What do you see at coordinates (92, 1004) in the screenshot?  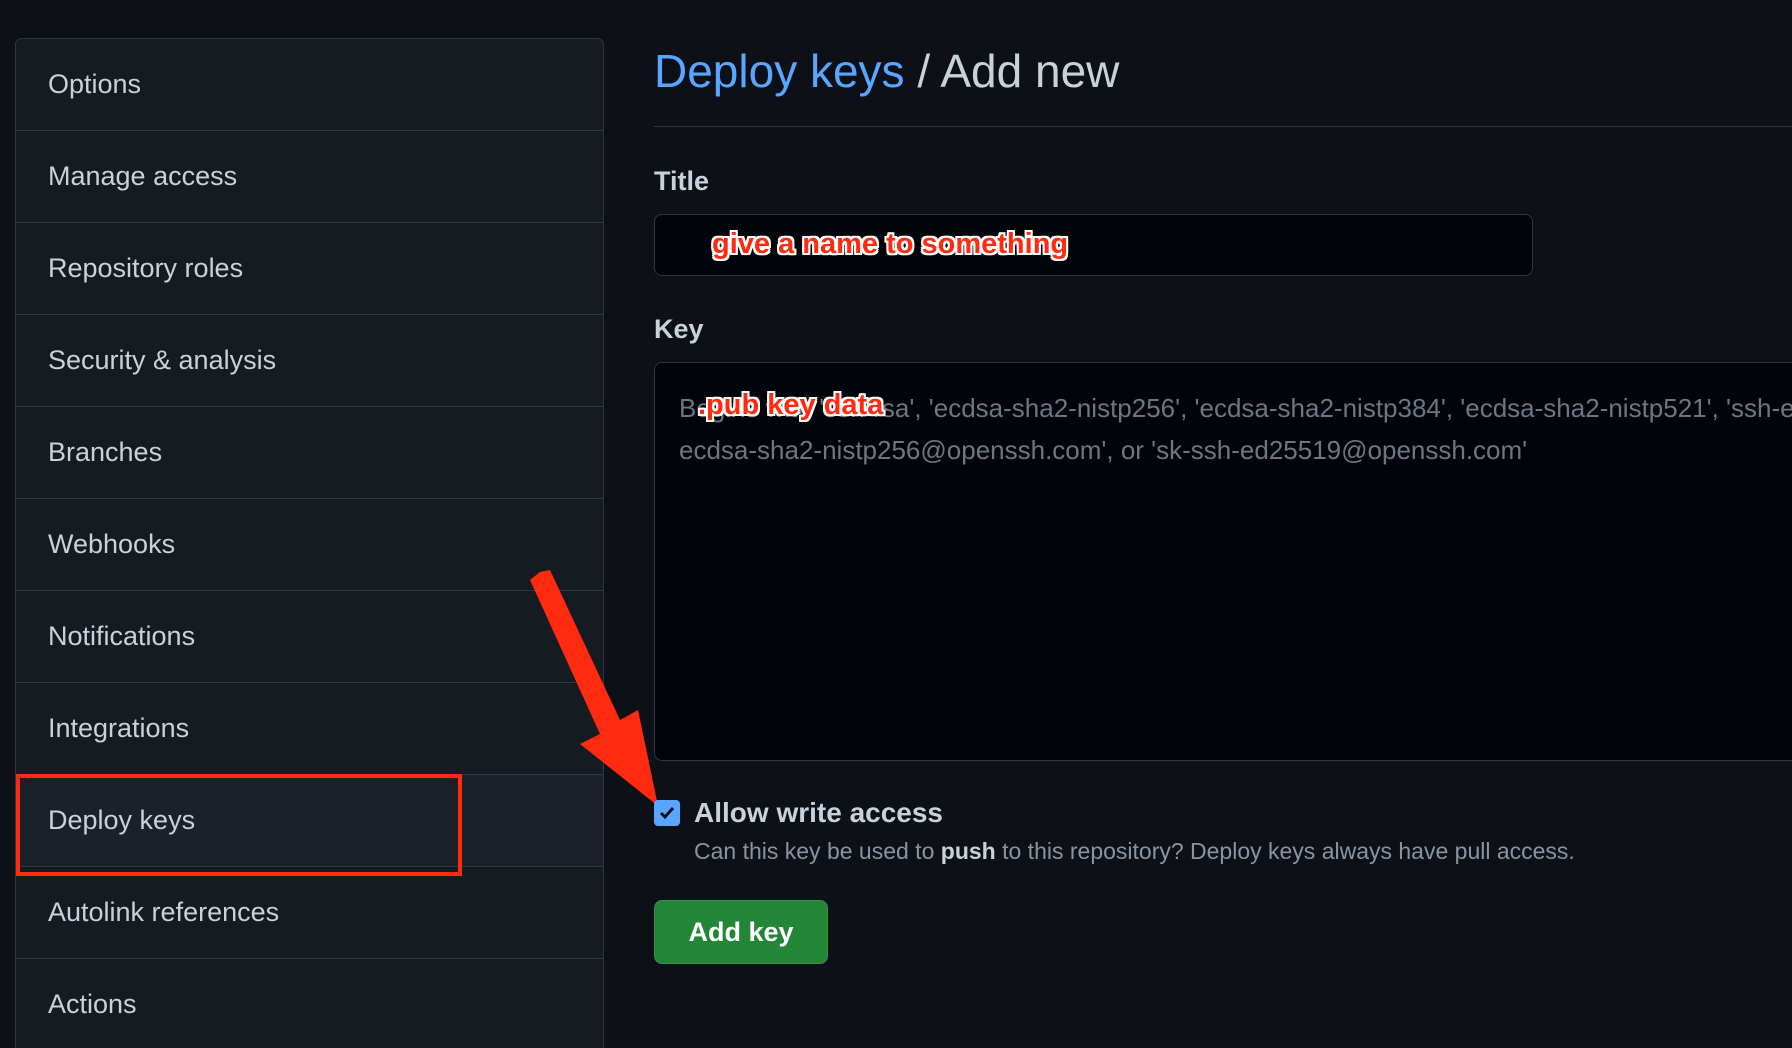 I see `sidebar-item-label: Actions` at bounding box center [92, 1004].